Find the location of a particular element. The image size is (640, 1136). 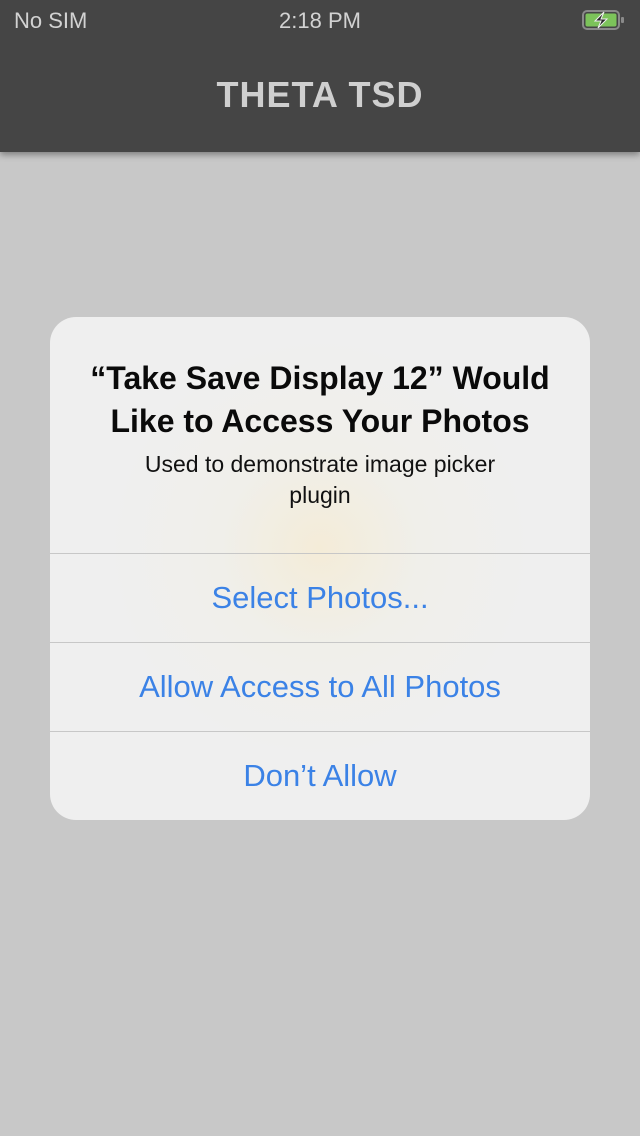

allow-all-photos-button: Allow Access to All Photos is located at coordinates (320, 687).